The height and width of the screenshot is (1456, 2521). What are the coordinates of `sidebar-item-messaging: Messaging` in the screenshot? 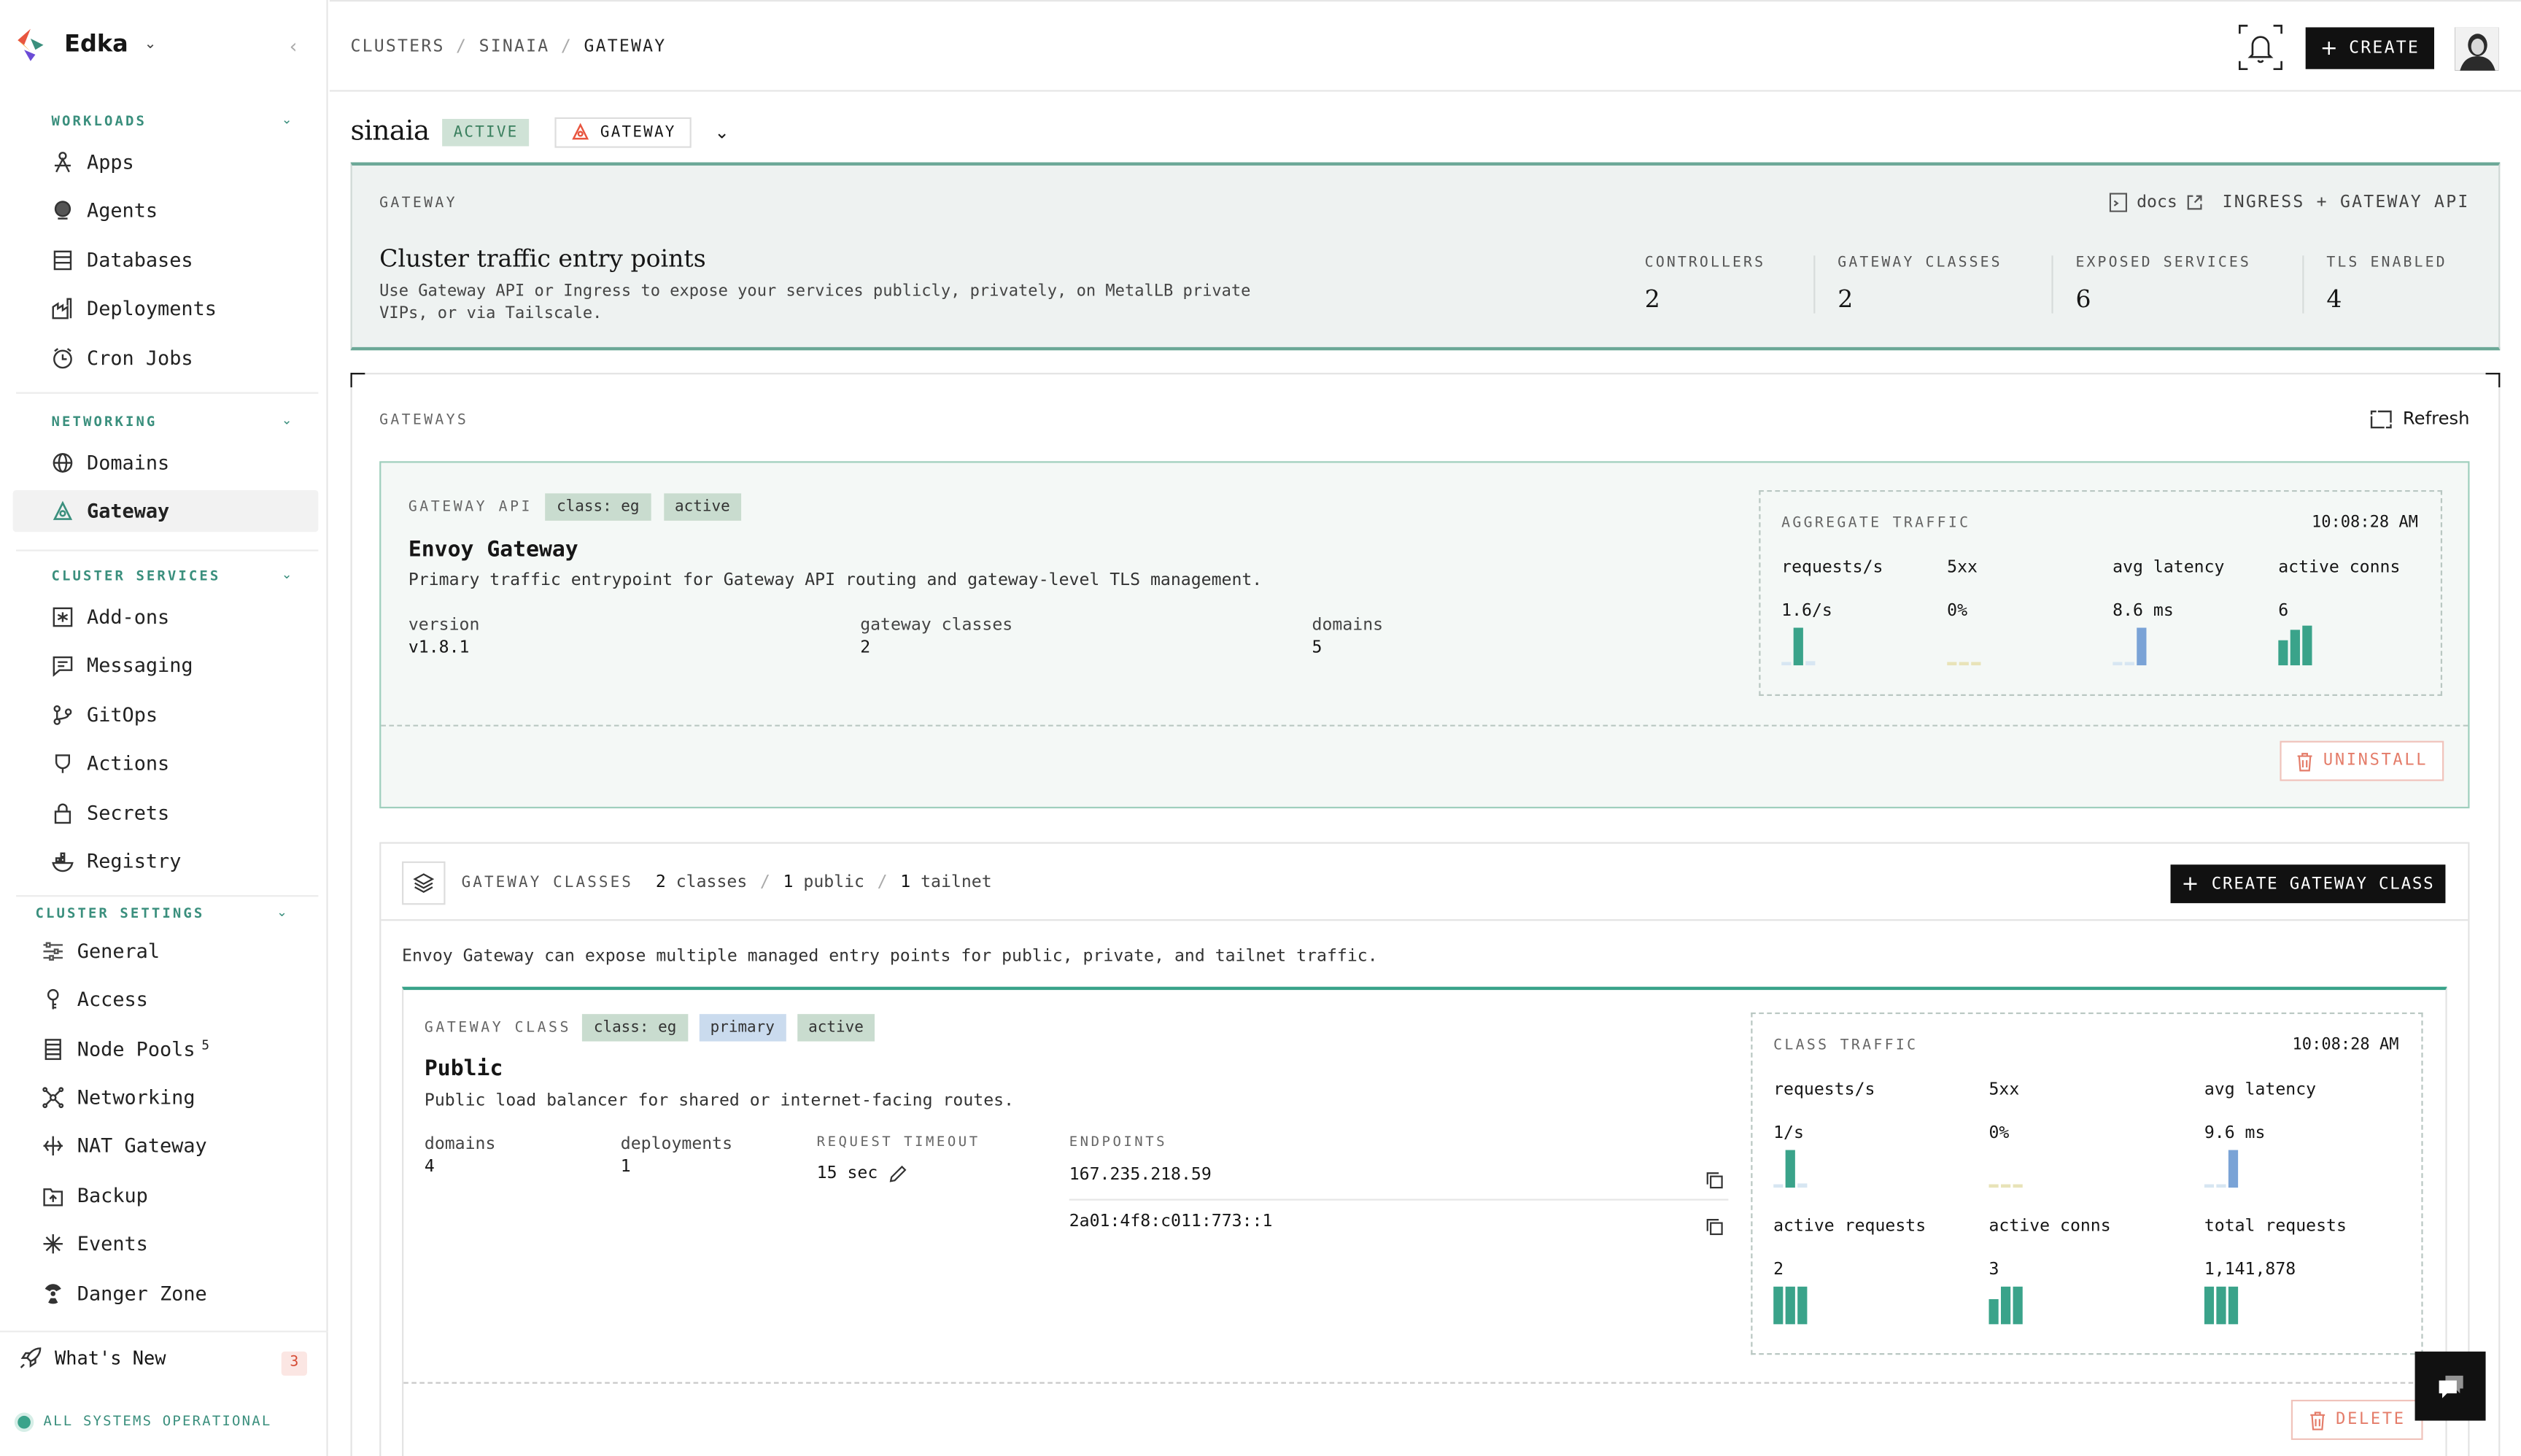 It's located at (166, 665).